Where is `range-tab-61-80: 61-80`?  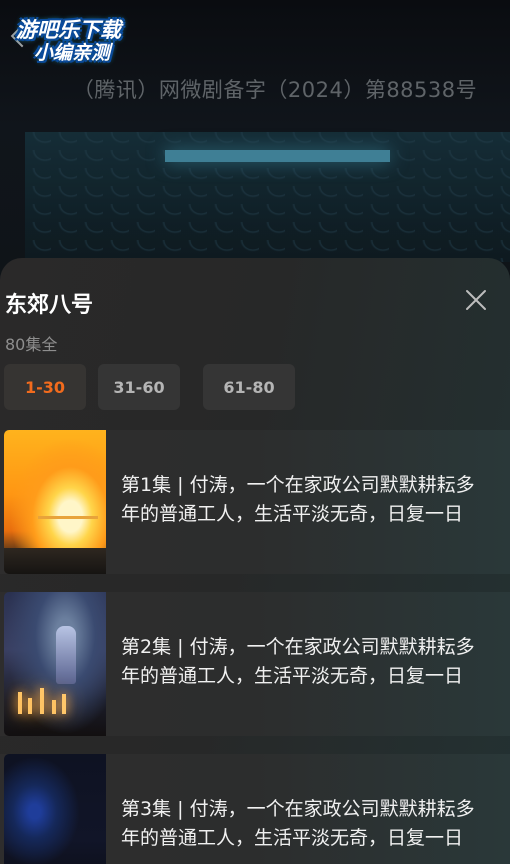 range-tab-61-80: 61-80 is located at coordinates (249, 387).